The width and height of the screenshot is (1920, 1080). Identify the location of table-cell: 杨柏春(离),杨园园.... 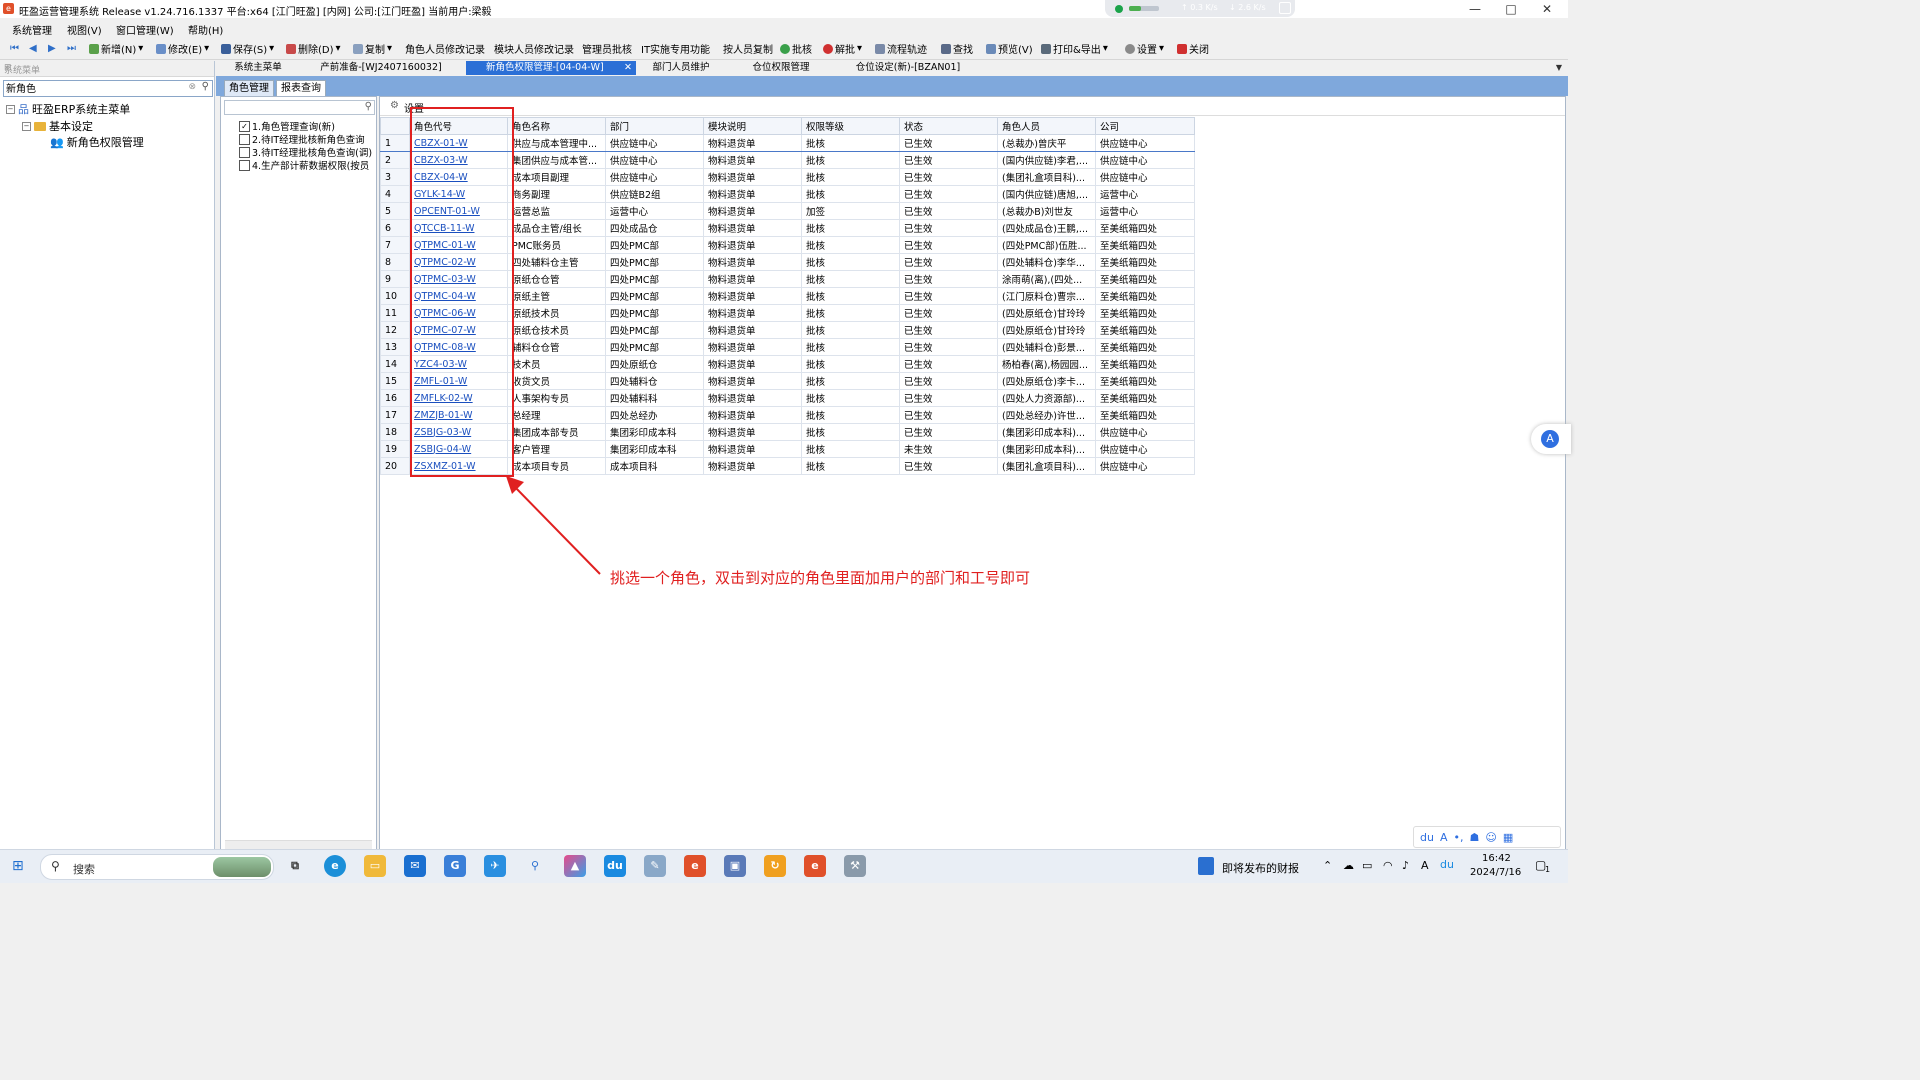
(1046, 364).